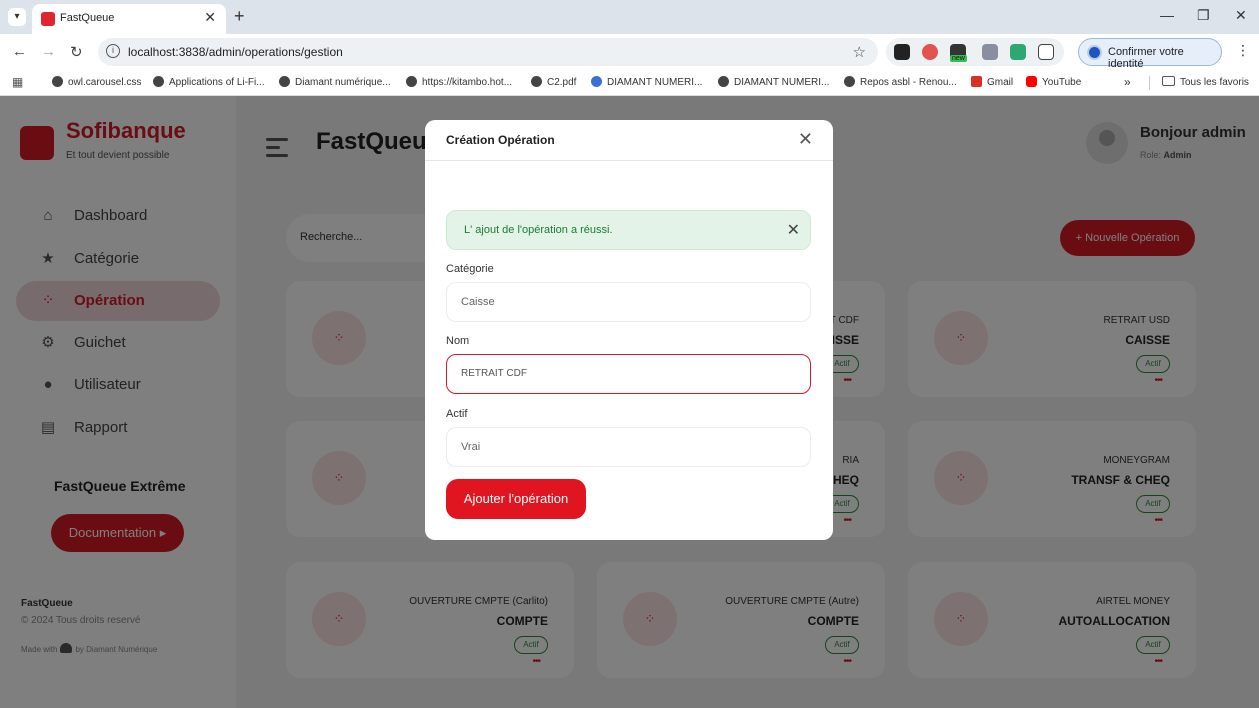  I want to click on tab-close-icon: ✕, so click(210, 17).